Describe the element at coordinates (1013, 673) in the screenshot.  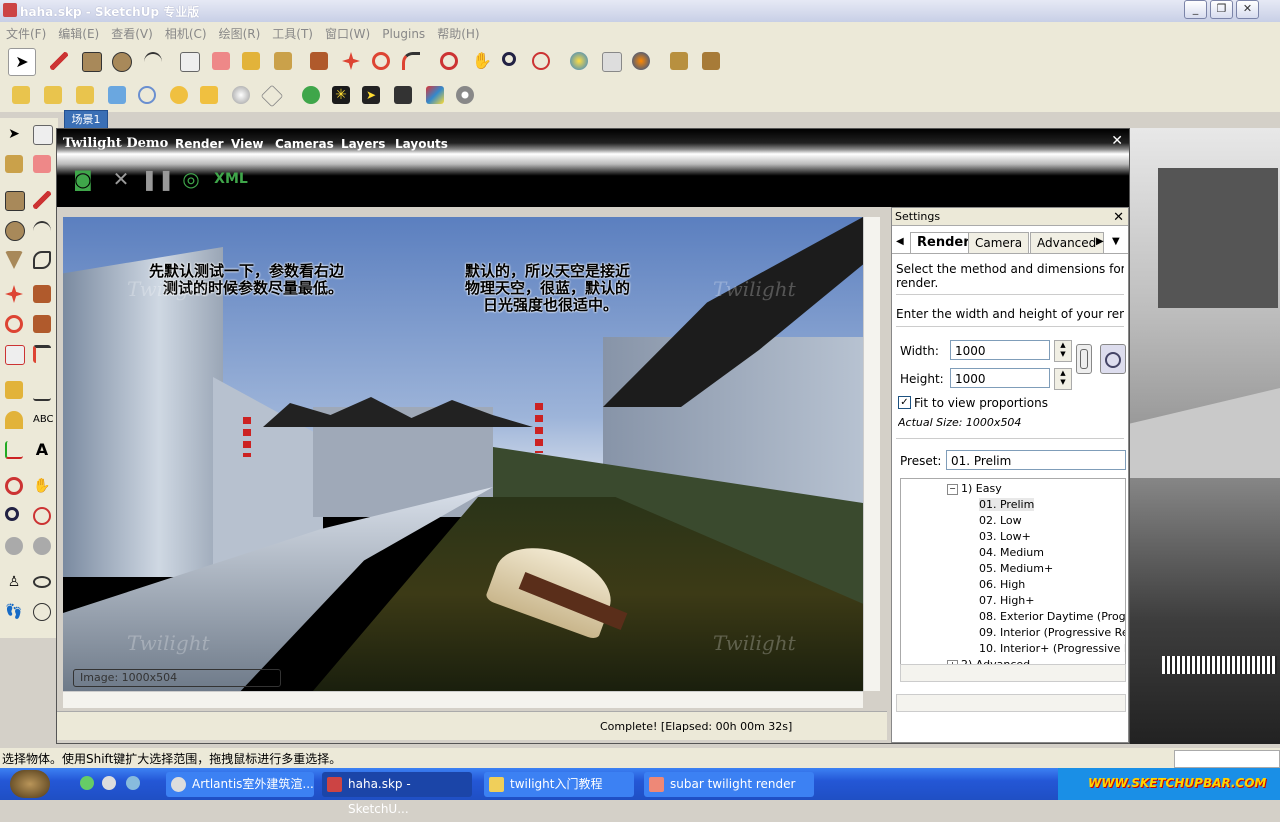
I see `tree-horizontal-scrollbar` at that location.